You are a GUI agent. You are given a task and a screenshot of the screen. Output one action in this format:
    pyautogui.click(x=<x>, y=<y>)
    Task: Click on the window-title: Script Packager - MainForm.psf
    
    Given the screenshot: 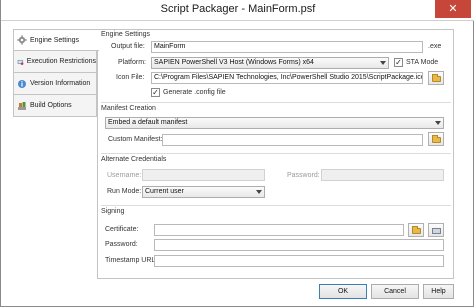 What is the action you would take?
    pyautogui.click(x=238, y=9)
    